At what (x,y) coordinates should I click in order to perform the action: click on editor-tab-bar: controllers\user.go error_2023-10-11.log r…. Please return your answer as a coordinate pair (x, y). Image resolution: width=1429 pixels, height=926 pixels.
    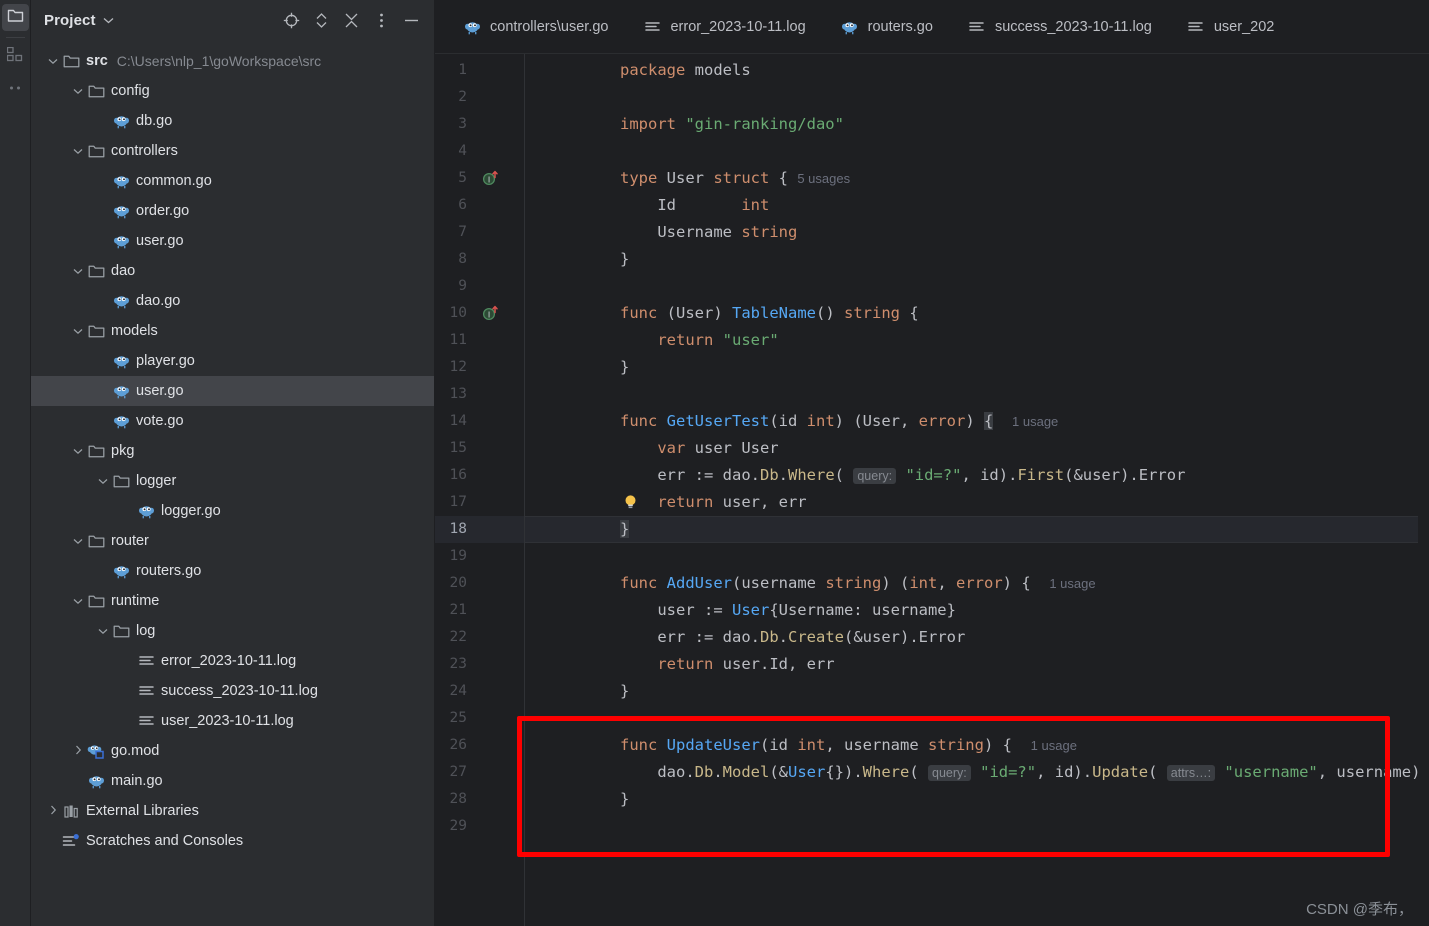
    Looking at the image, I should click on (932, 27).